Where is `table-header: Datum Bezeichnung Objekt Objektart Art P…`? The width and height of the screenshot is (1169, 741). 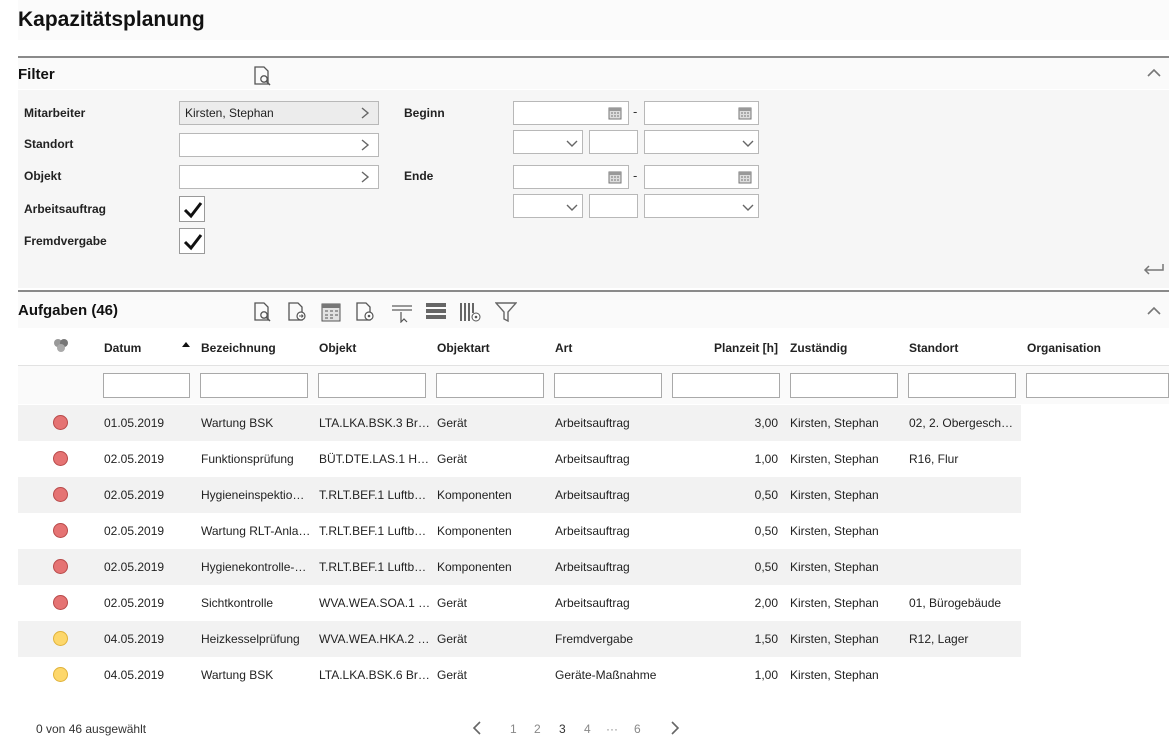
table-header: Datum Bezeichnung Objekt Objektart Art P… is located at coordinates (593, 348).